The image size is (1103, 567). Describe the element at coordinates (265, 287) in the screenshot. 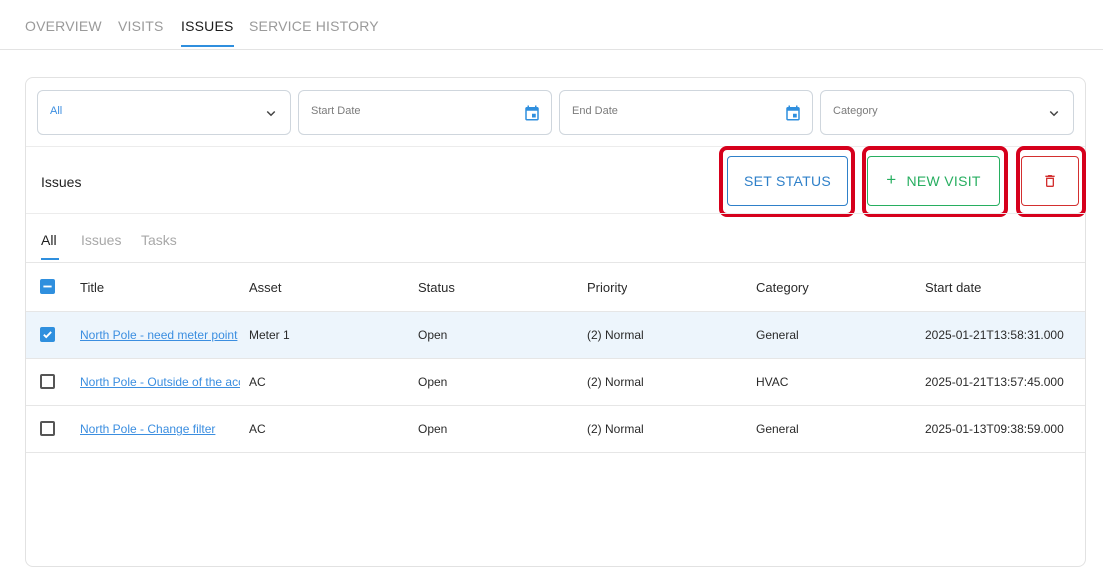

I see `column-header: Asset` at that location.